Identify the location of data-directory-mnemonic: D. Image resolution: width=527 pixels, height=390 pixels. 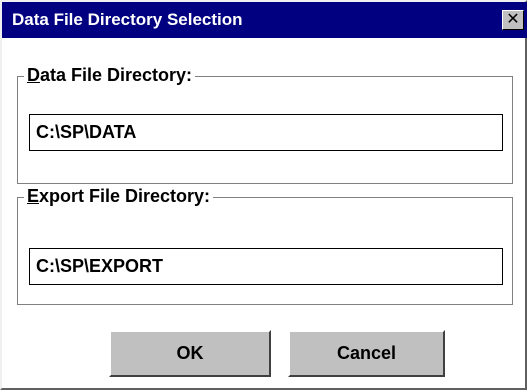
(33, 75).